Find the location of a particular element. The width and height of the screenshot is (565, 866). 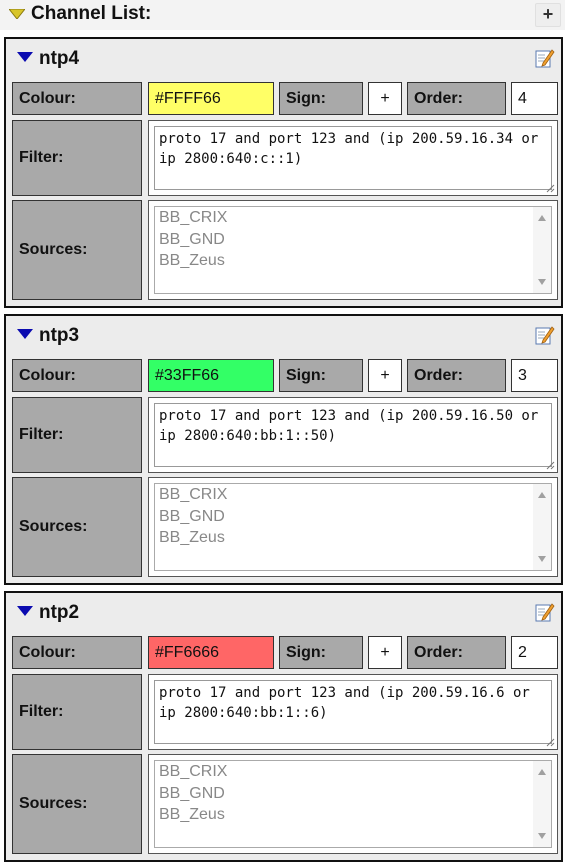

colour-field: #FFFF66 is located at coordinates (211, 98).